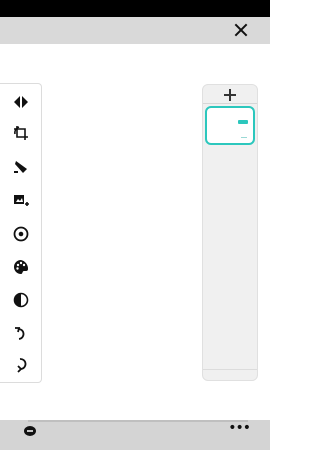 The image size is (320, 450). What do you see at coordinates (243, 122) in the screenshot?
I see `thumbnail-element` at bounding box center [243, 122].